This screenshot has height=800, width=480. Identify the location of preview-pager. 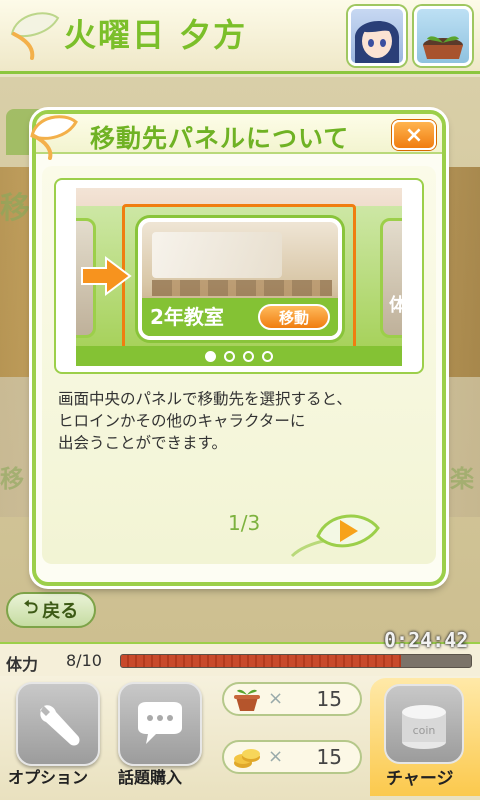
(239, 356).